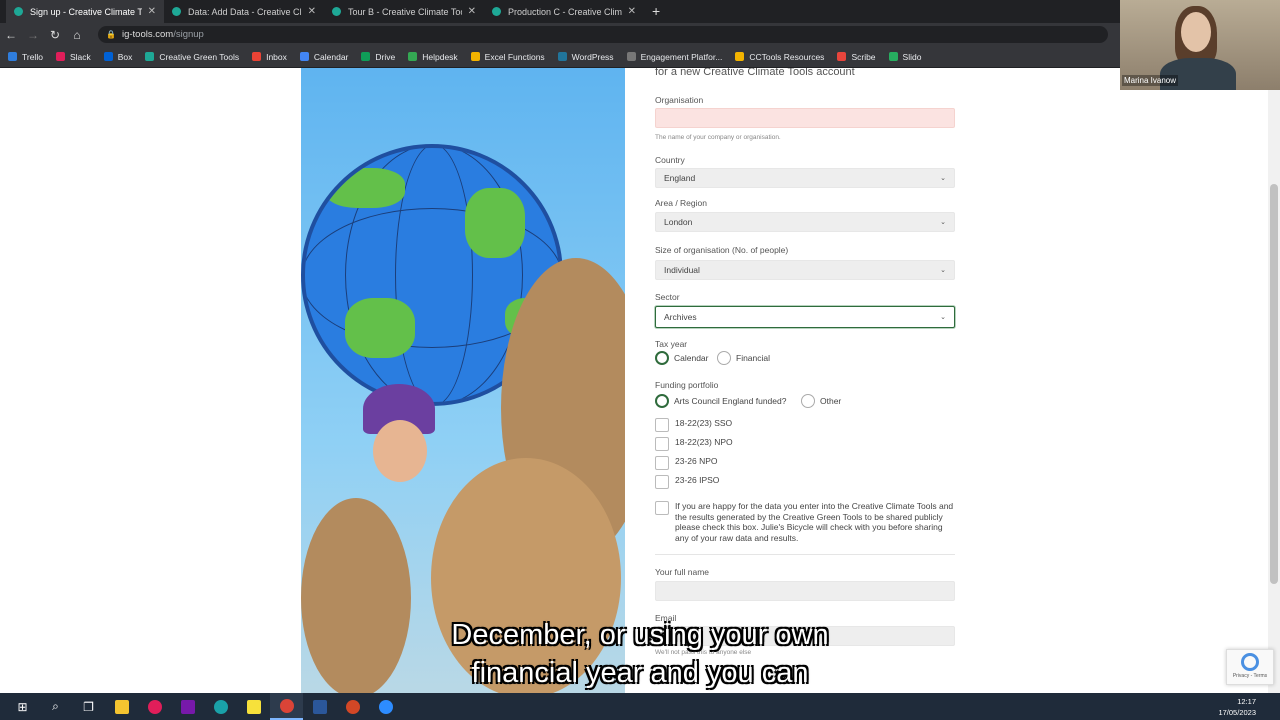 Image resolution: width=1280 pixels, height=720 pixels. What do you see at coordinates (154, 706) in the screenshot?
I see `slack-icon` at bounding box center [154, 706].